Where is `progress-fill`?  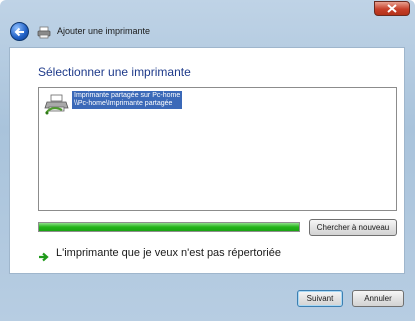 progress-fill is located at coordinates (169, 227).